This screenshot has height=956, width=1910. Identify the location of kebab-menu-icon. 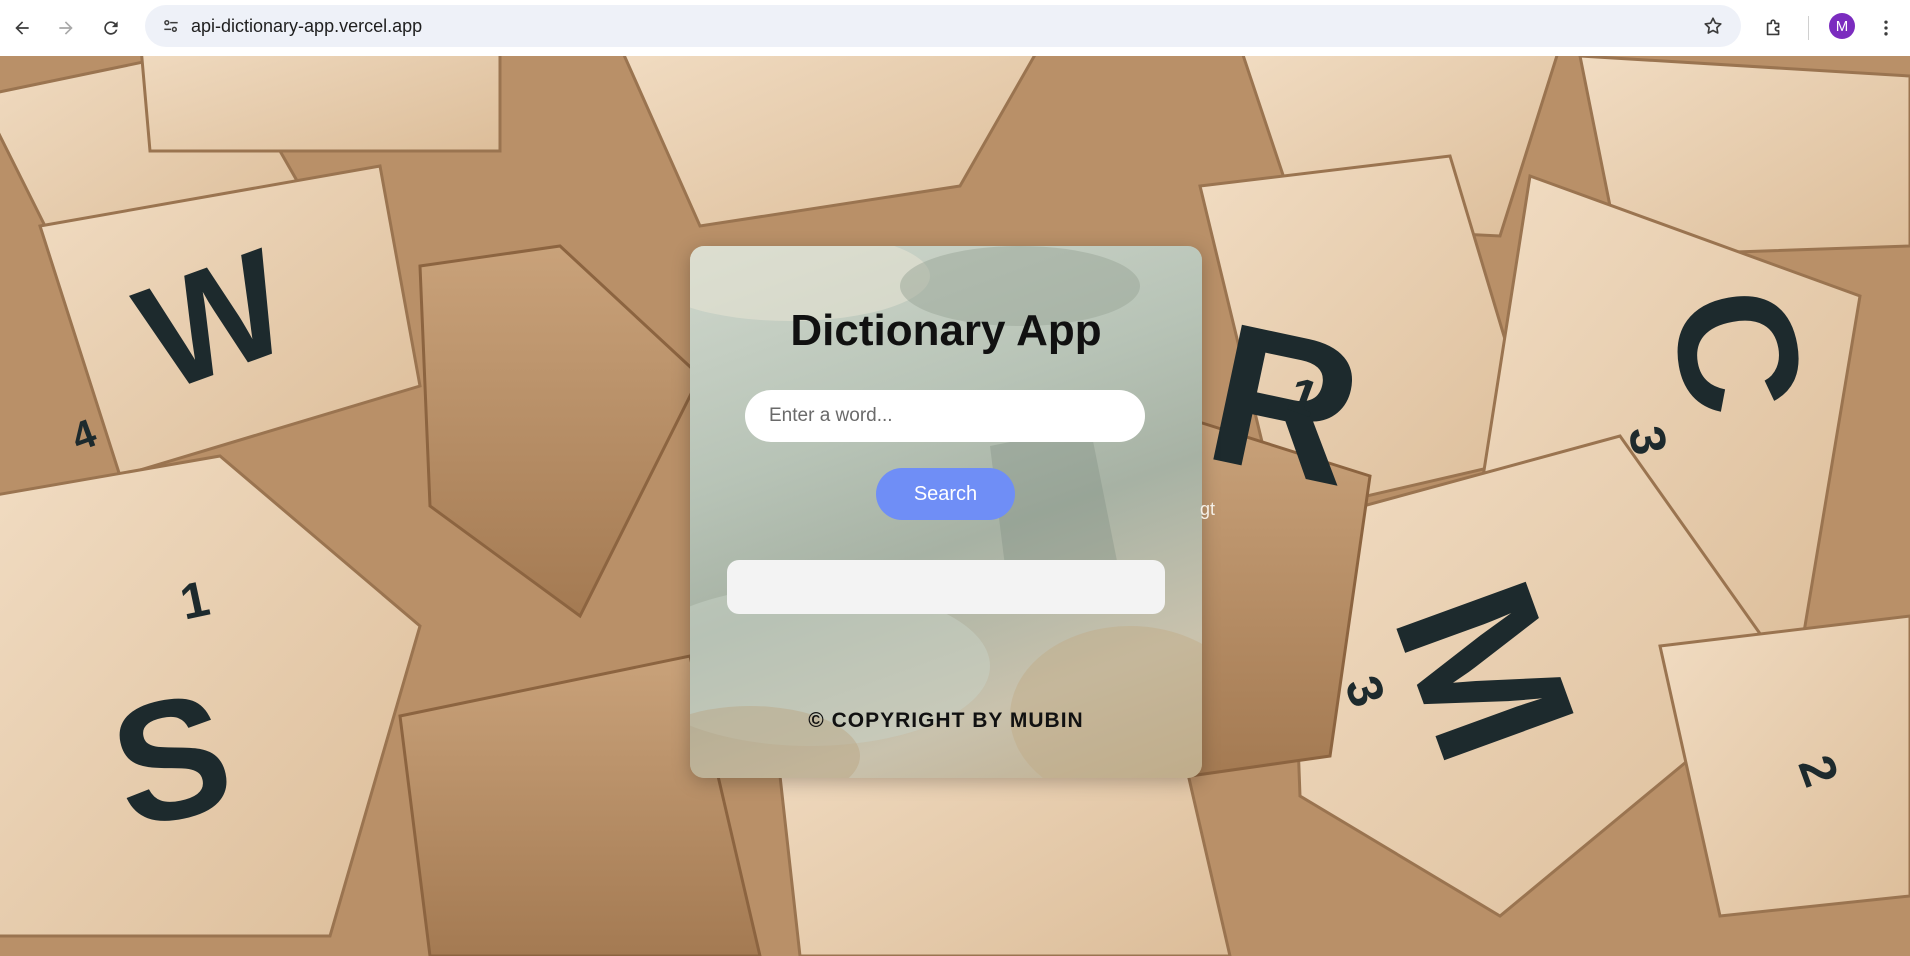
(1886, 28).